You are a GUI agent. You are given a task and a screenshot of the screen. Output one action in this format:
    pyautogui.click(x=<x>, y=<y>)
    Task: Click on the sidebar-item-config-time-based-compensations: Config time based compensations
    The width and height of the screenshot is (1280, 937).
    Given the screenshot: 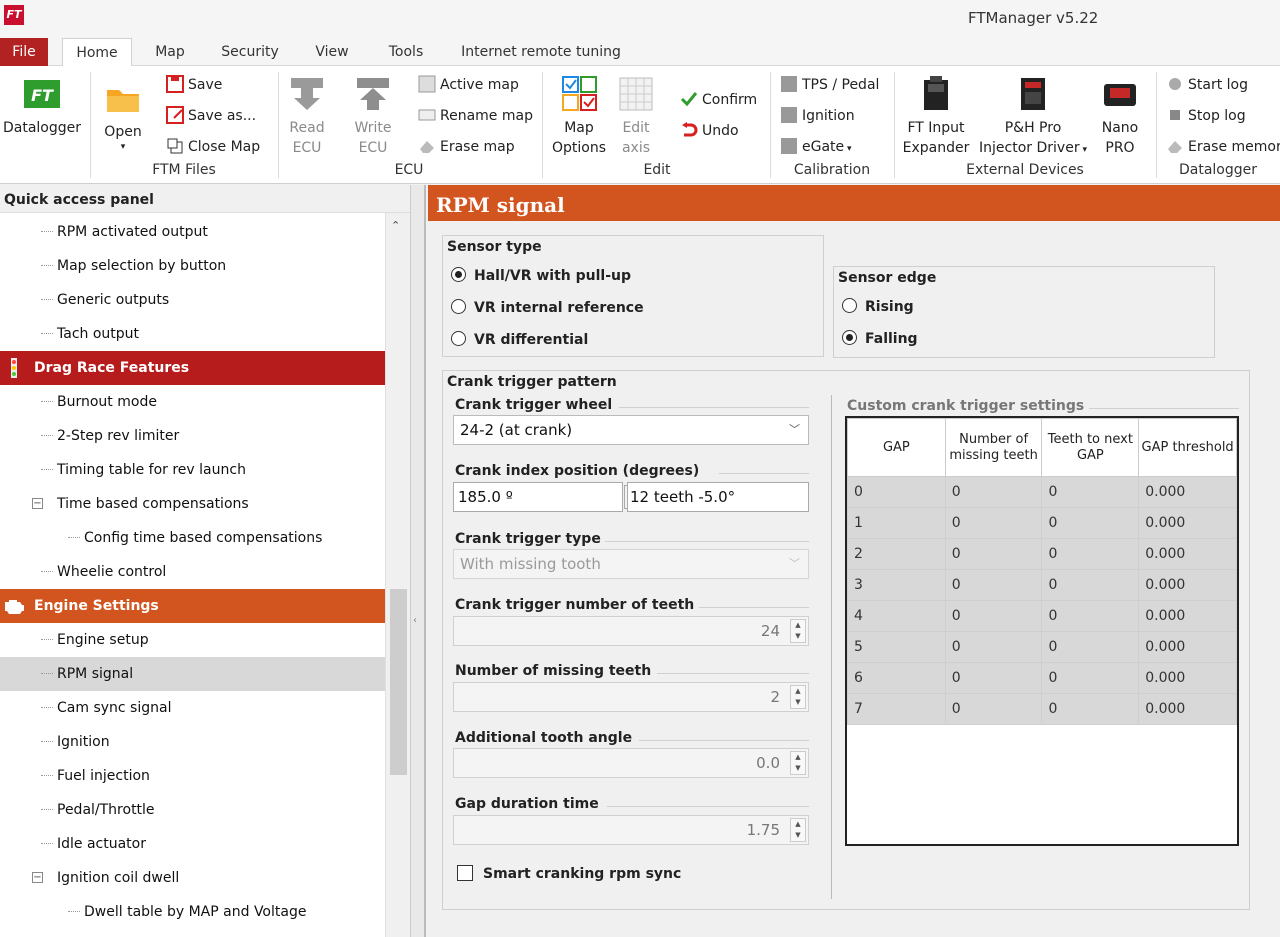 What is the action you would take?
    pyautogui.click(x=192, y=538)
    